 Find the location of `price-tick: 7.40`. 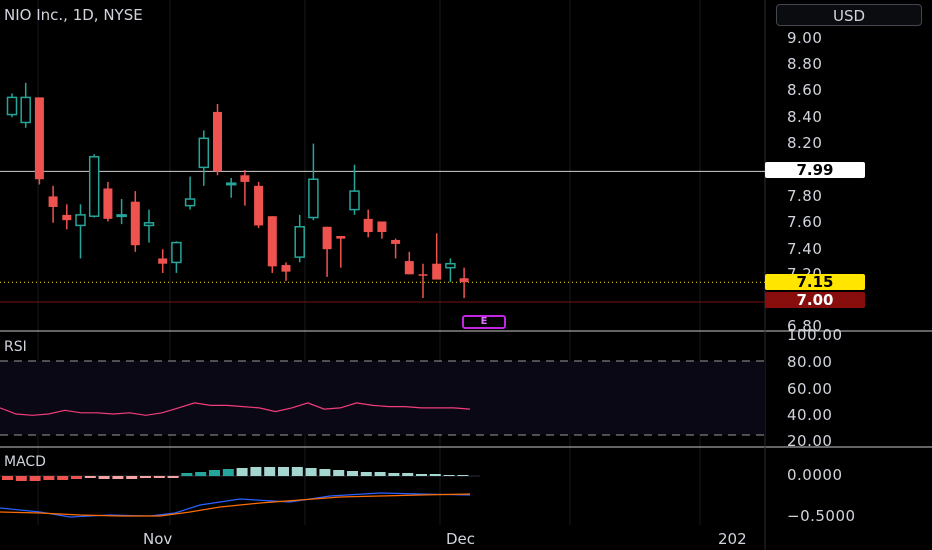

price-tick: 7.40 is located at coordinates (805, 249).